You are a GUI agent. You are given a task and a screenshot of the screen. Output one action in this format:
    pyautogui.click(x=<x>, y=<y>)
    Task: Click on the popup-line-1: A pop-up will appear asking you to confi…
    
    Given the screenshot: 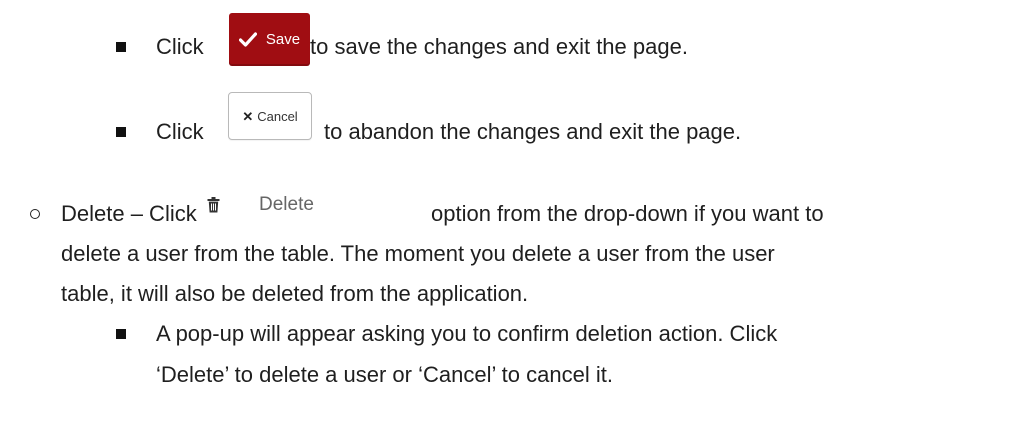 What is the action you would take?
    pyautogui.click(x=467, y=333)
    